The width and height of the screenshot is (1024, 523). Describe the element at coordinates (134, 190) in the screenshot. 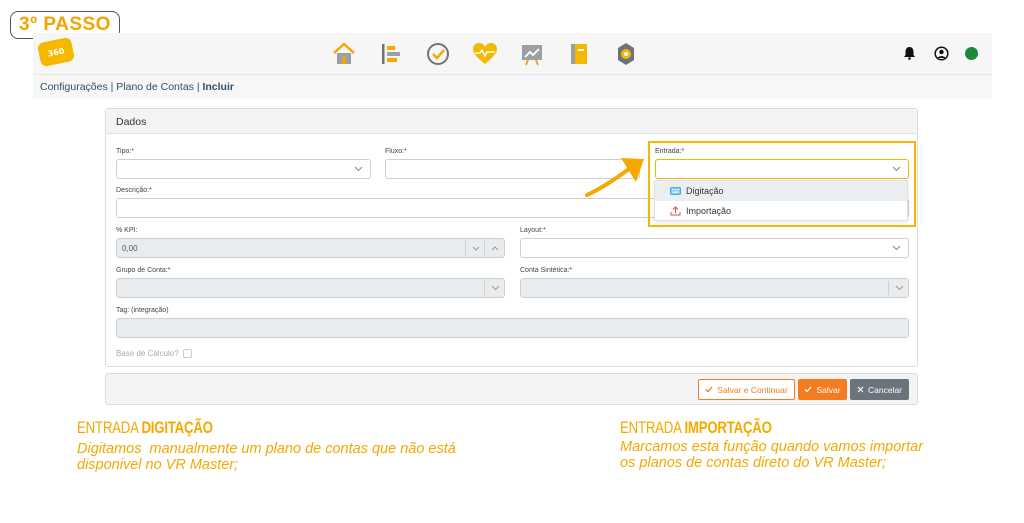

I see `descricao-label: Descrição:*` at that location.